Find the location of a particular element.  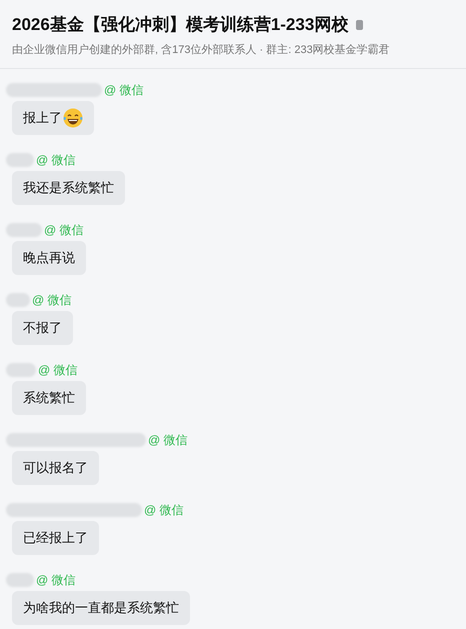

message-bubble: 晚点再说 is located at coordinates (49, 258).